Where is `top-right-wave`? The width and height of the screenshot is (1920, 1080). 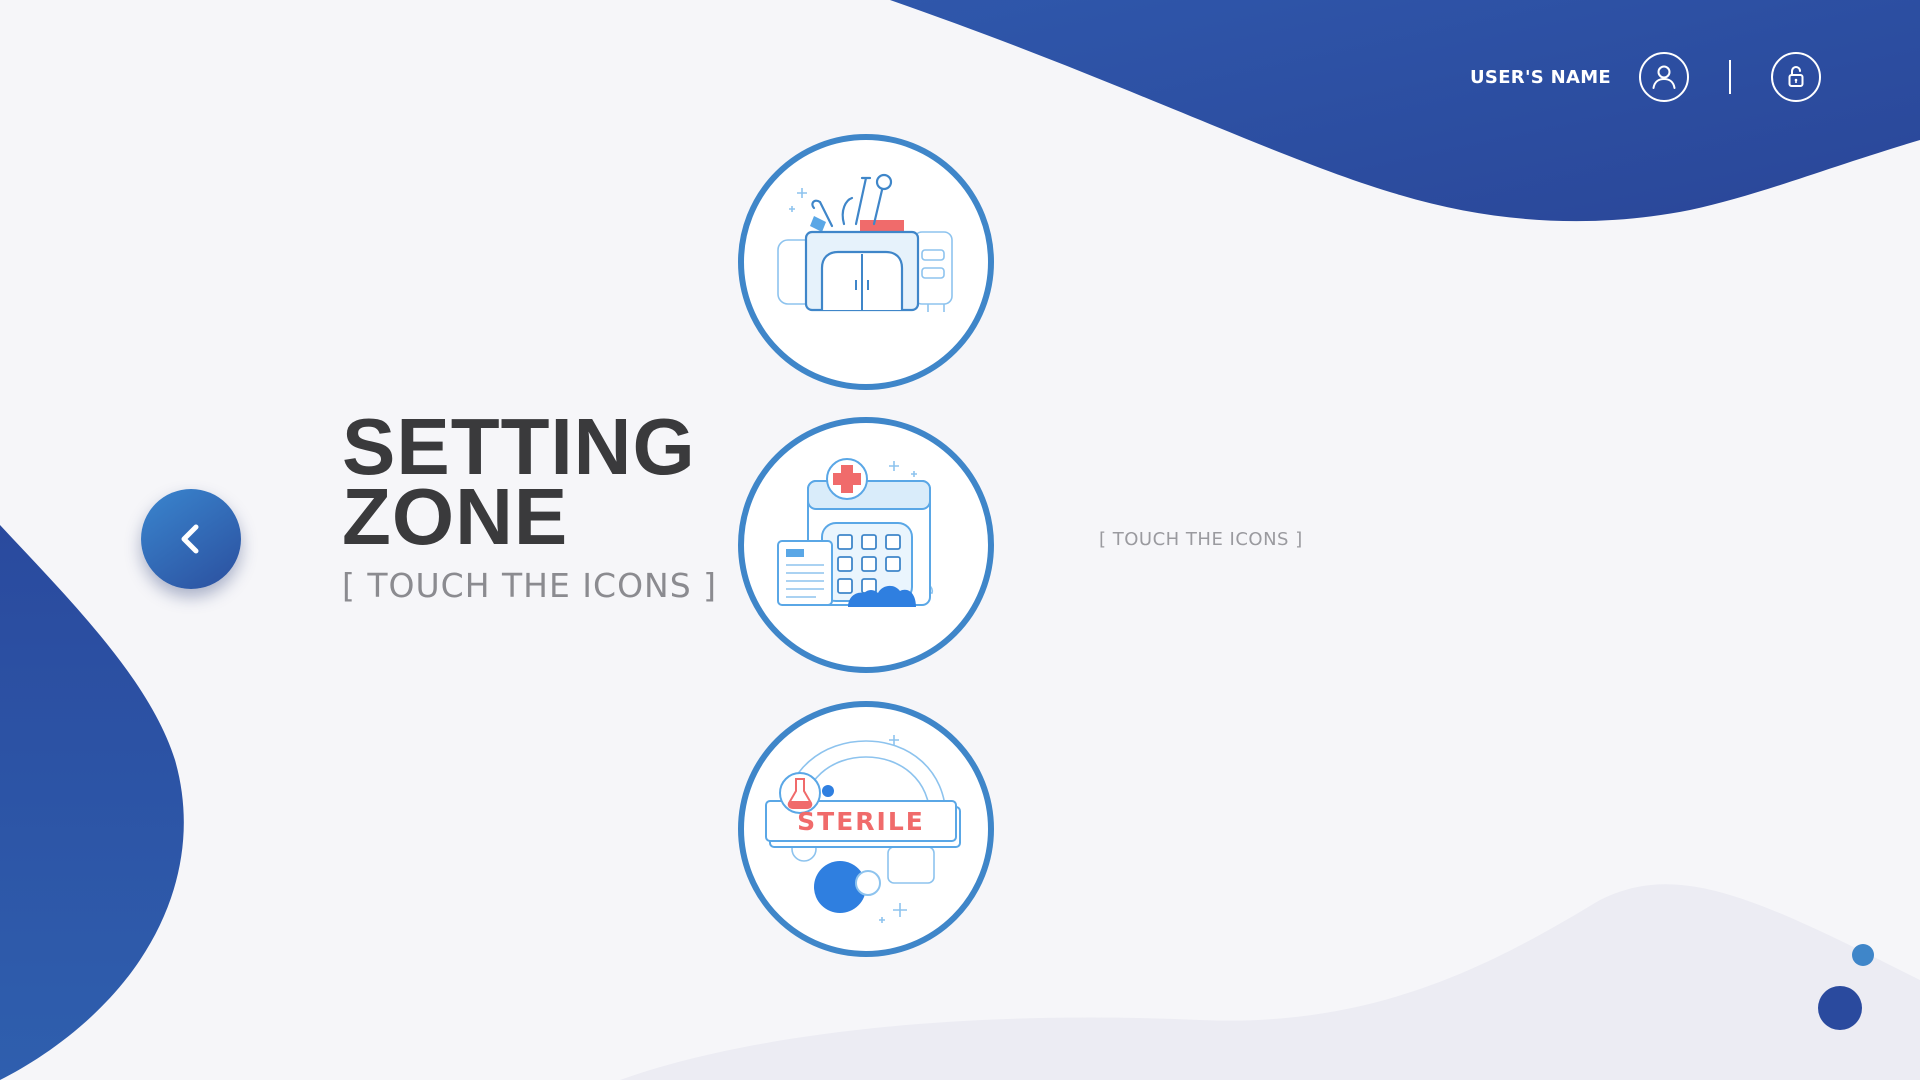
top-right-wave is located at coordinates (1405, 111).